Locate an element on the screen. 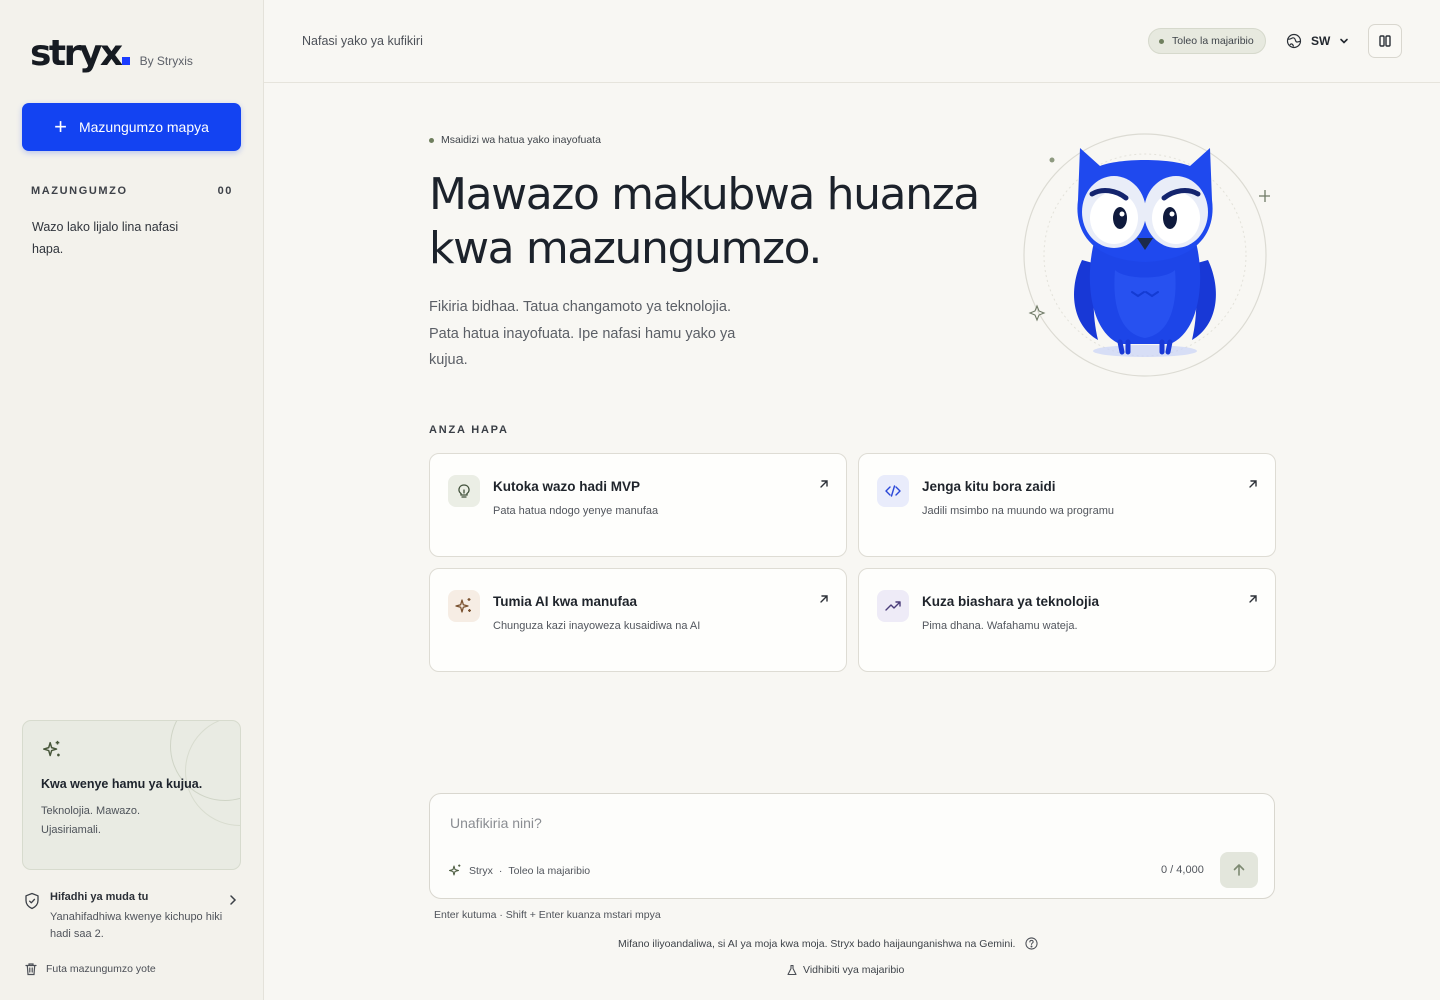 This screenshot has width=1440, height=1000. code-icon is located at coordinates (893, 491).